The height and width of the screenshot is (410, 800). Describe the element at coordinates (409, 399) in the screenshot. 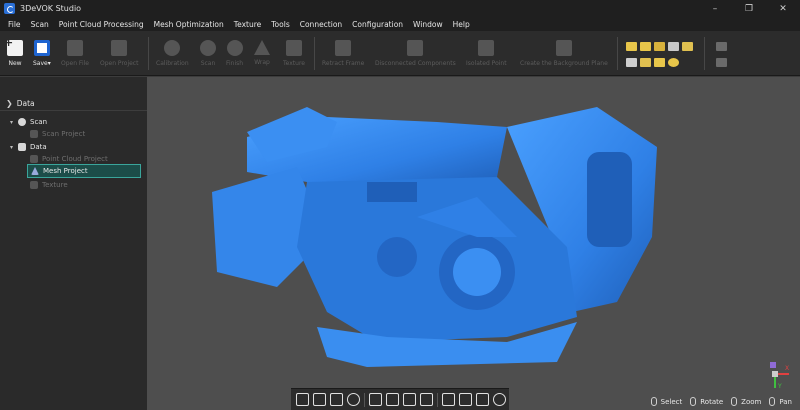

I see `clear-selection-icon` at that location.